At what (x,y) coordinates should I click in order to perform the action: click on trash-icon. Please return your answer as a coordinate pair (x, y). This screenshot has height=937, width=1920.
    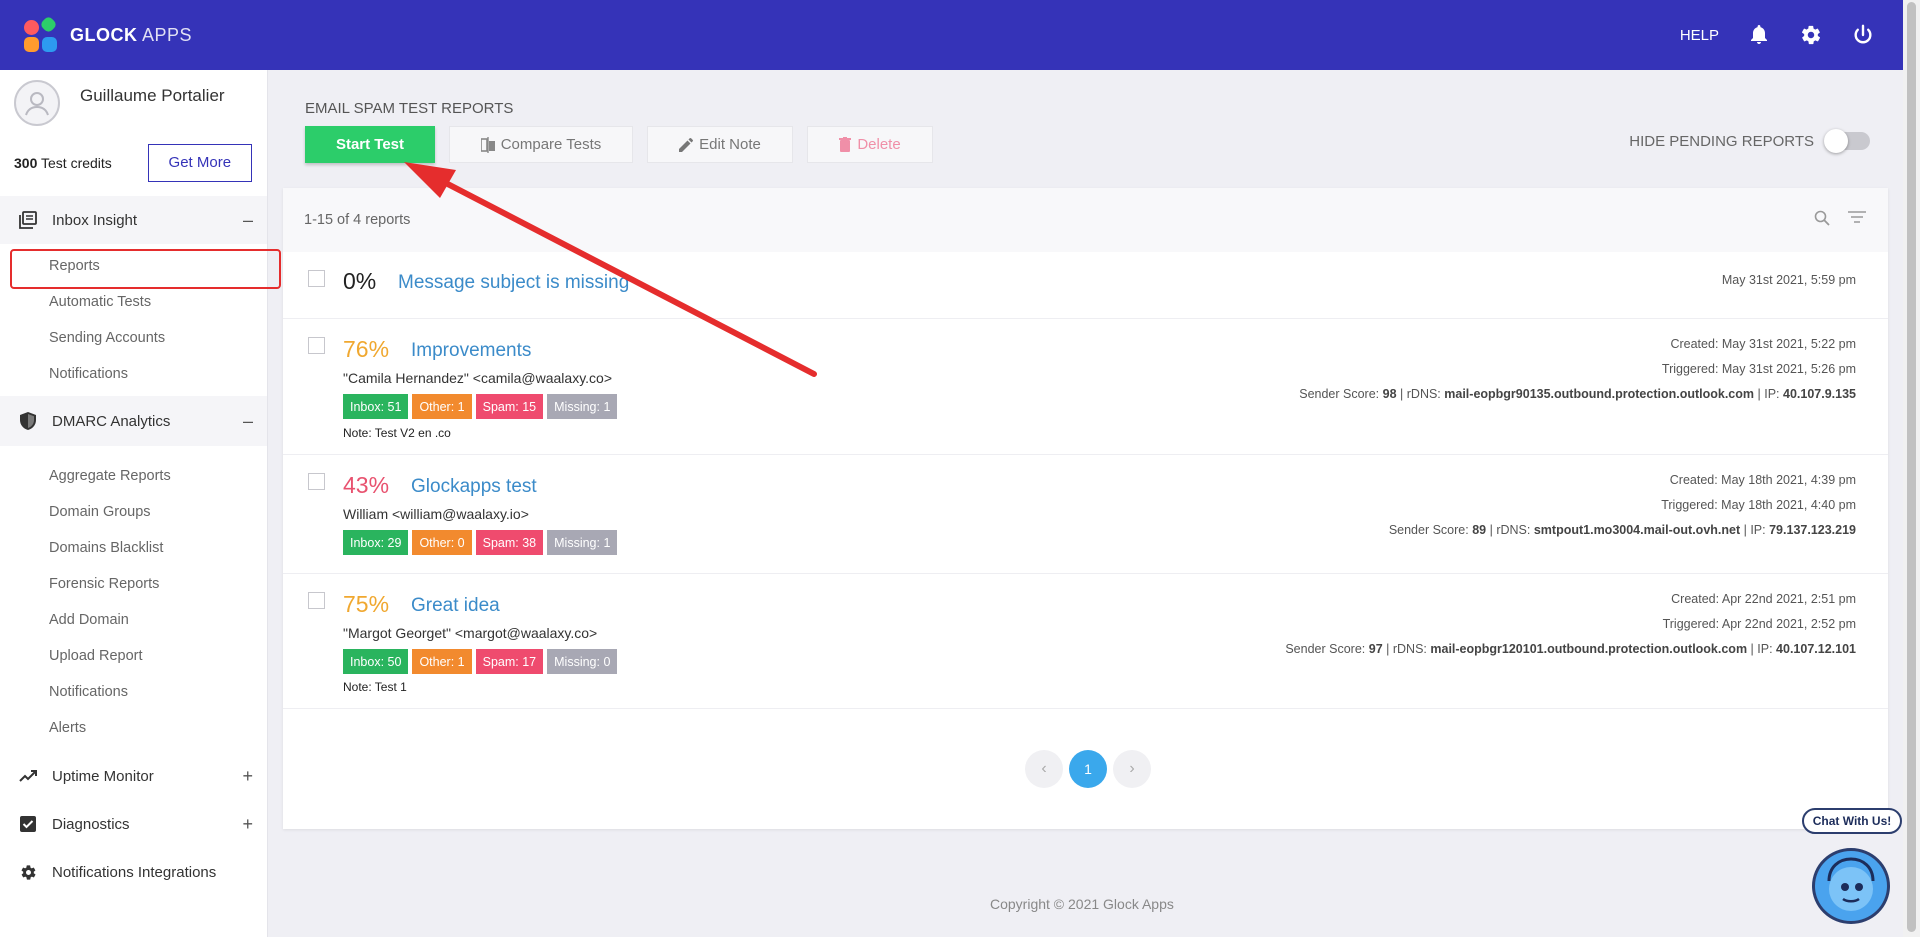
    Looking at the image, I should click on (845, 144).